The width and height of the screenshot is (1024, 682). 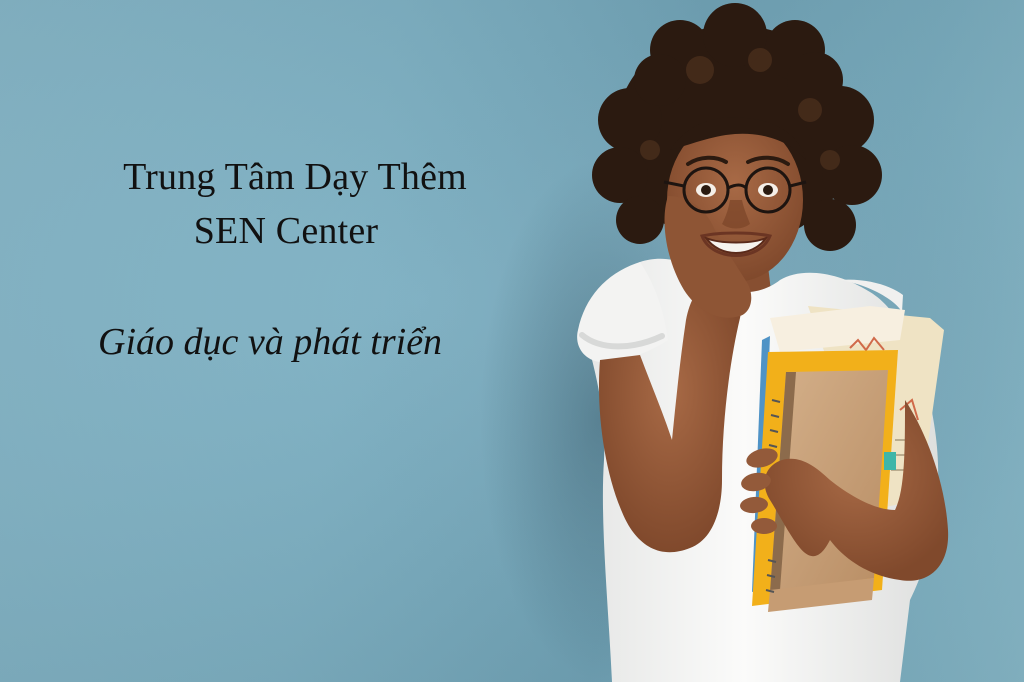 What do you see at coordinates (890, 461) in the screenshot?
I see `sticky-tab` at bounding box center [890, 461].